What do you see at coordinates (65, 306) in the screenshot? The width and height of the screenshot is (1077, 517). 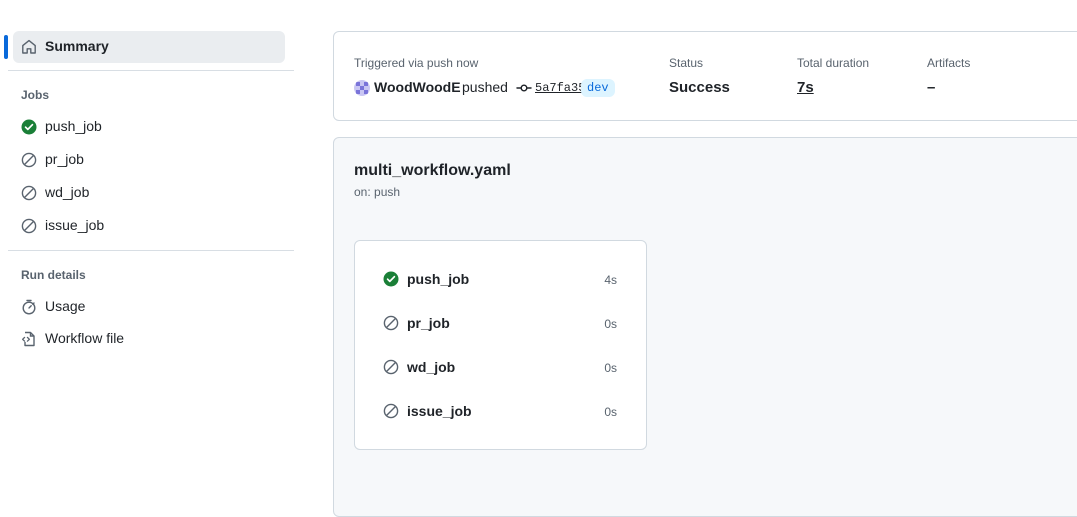 I see `sidebar-item-label: Usage` at bounding box center [65, 306].